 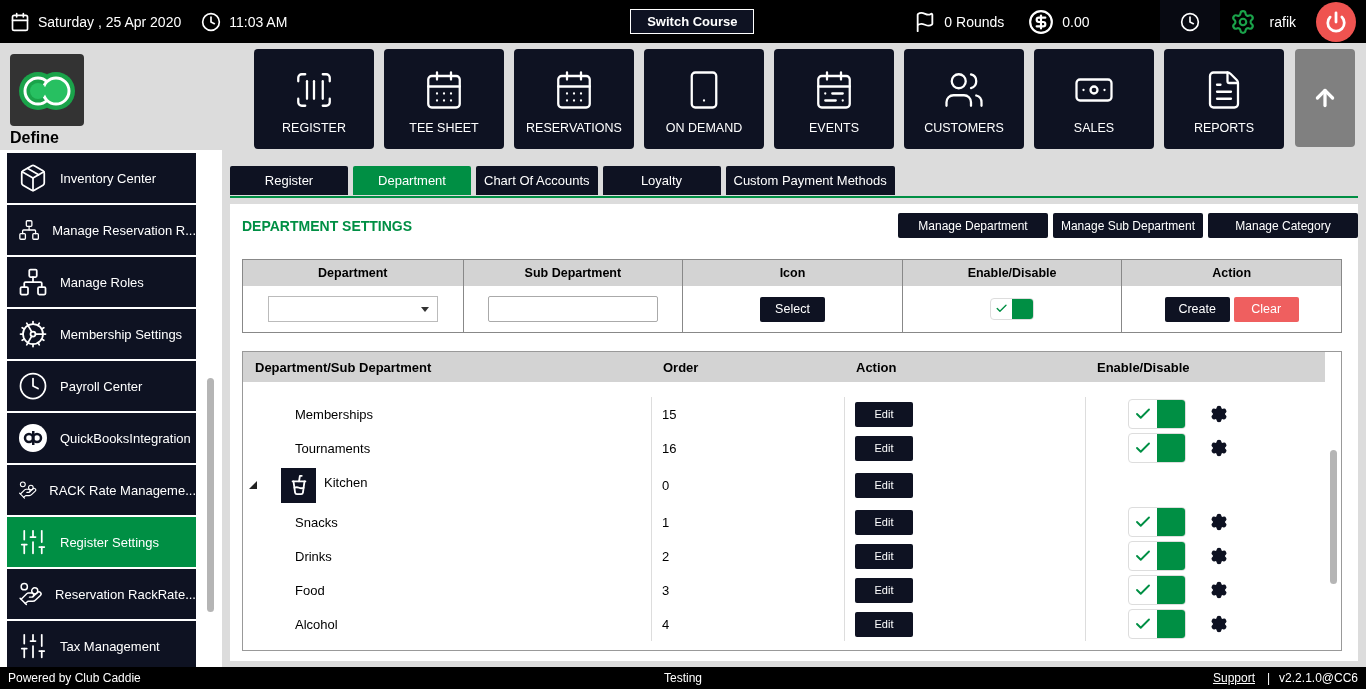 What do you see at coordinates (412, 180) in the screenshot?
I see `tab: Department` at bounding box center [412, 180].